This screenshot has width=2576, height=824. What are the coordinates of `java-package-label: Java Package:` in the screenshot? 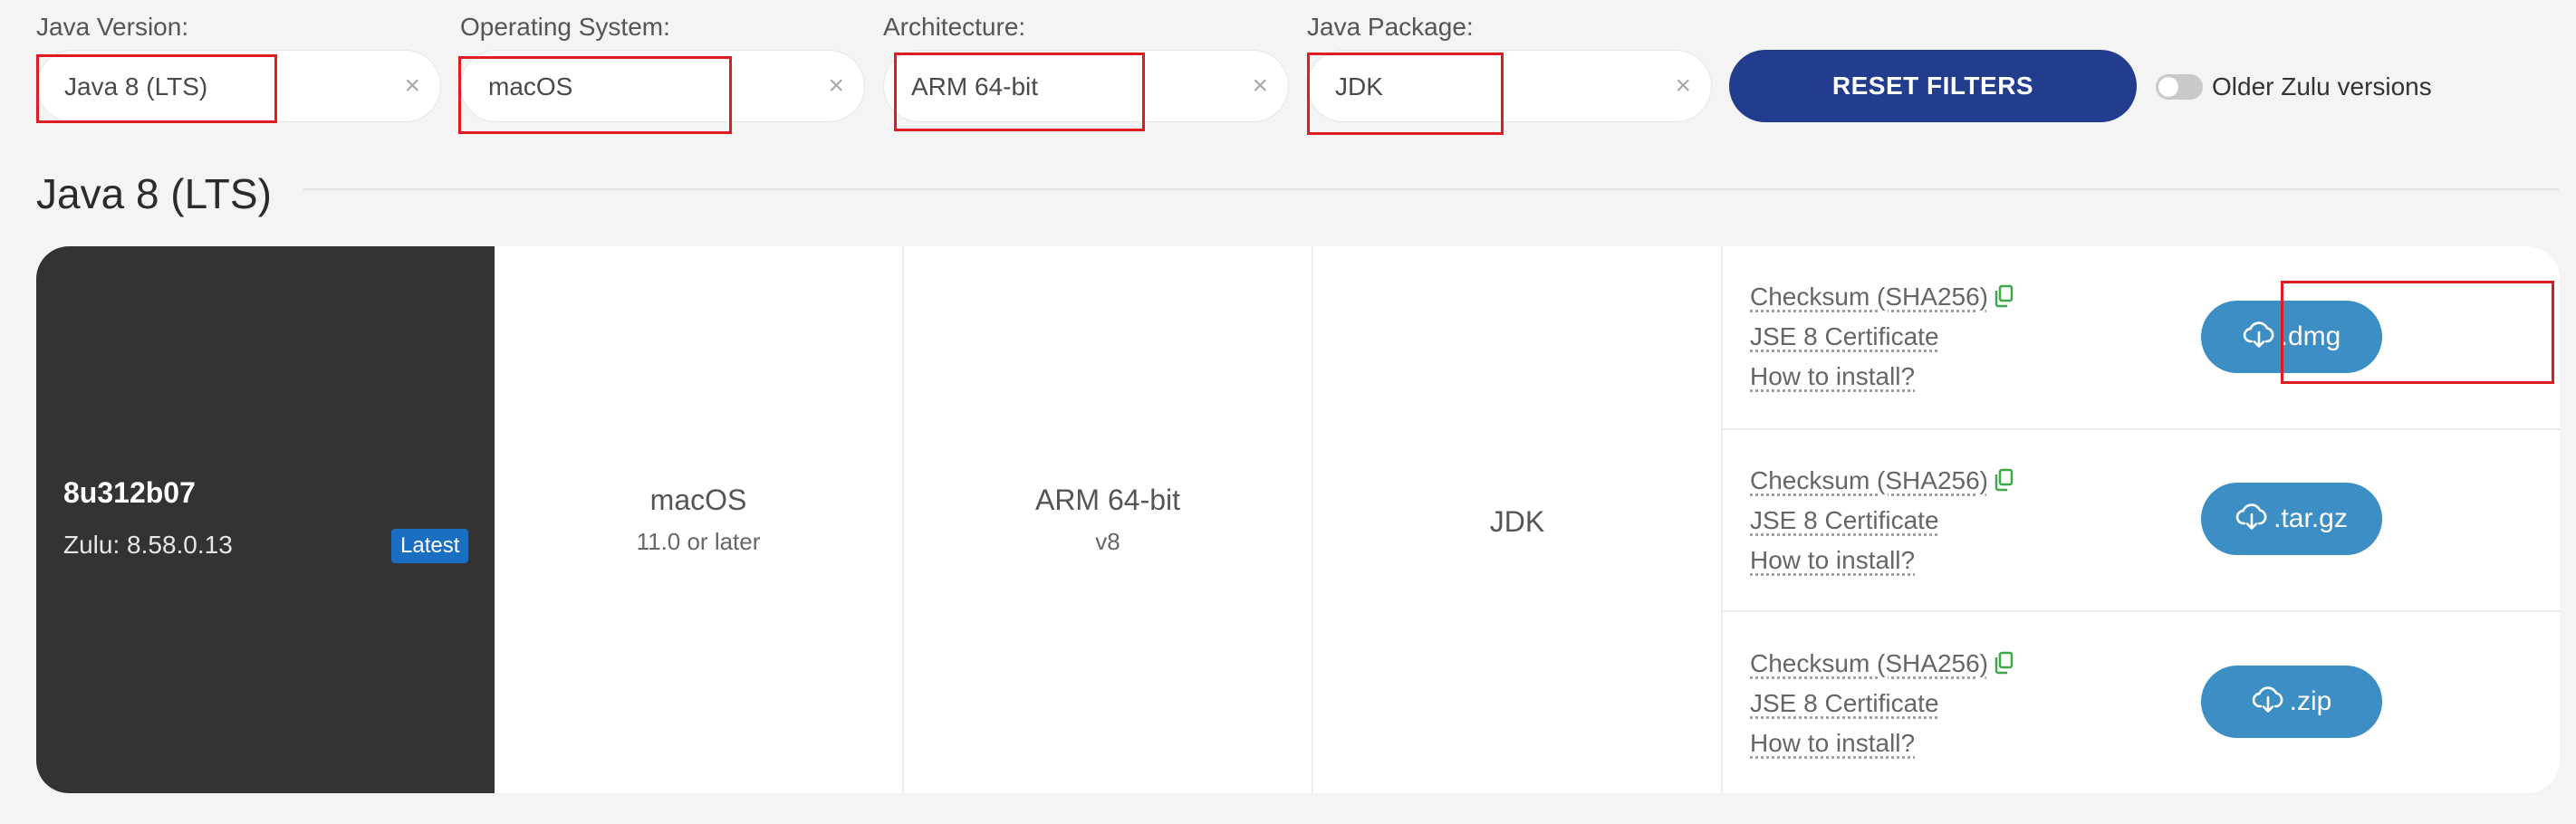 It's located at (1390, 27).